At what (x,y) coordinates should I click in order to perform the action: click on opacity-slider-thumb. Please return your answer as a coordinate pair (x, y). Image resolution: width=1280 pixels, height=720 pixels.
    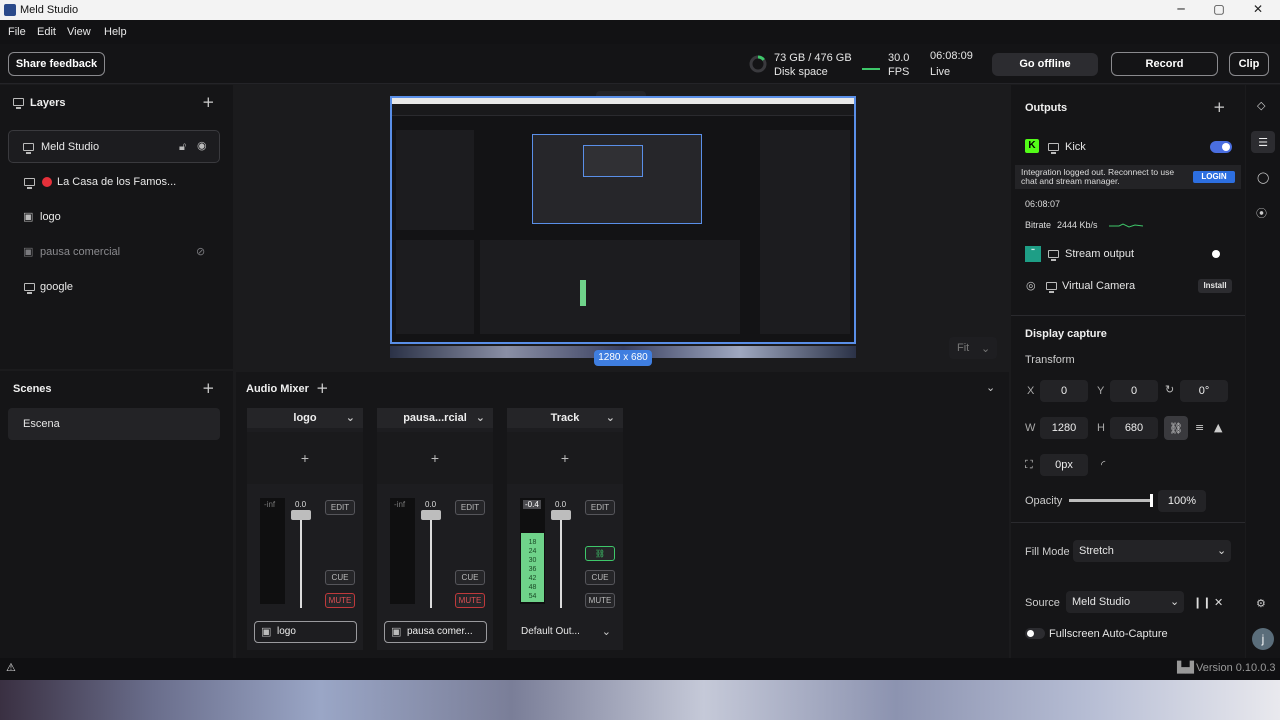
    Looking at the image, I should click on (1151, 500).